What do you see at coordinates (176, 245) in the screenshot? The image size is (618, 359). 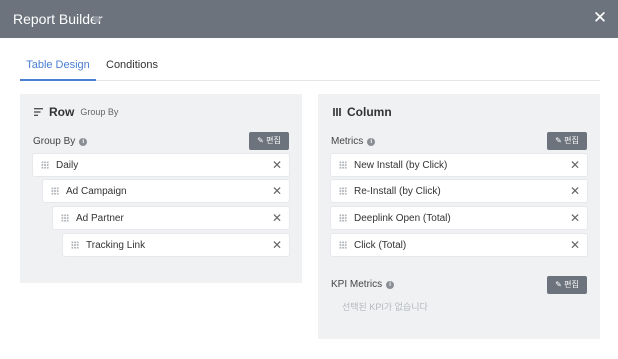 I see `group-by-item: Tracking Link ✕` at bounding box center [176, 245].